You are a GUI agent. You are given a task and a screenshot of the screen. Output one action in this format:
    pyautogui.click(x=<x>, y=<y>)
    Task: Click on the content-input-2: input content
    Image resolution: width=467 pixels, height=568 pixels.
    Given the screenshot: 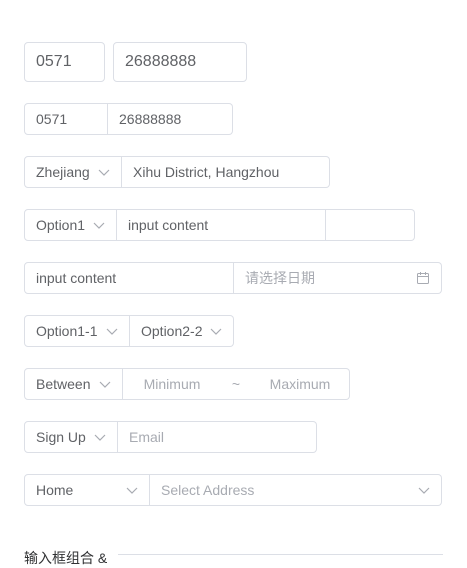 What is the action you would take?
    pyautogui.click(x=129, y=278)
    